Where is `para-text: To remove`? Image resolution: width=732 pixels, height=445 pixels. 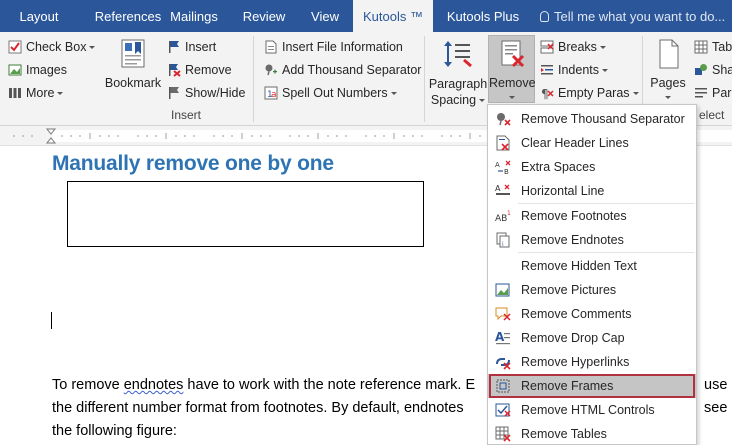 para-text: To remove is located at coordinates (88, 385).